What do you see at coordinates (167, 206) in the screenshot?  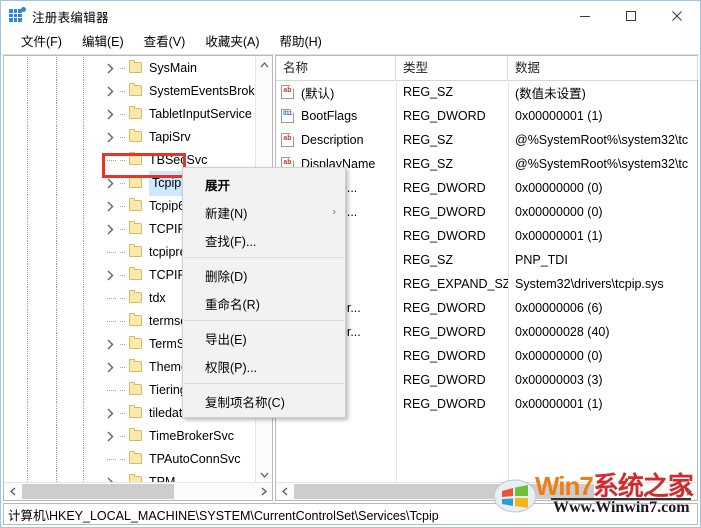 I see `tree-item-label: Tcpip6` at bounding box center [167, 206].